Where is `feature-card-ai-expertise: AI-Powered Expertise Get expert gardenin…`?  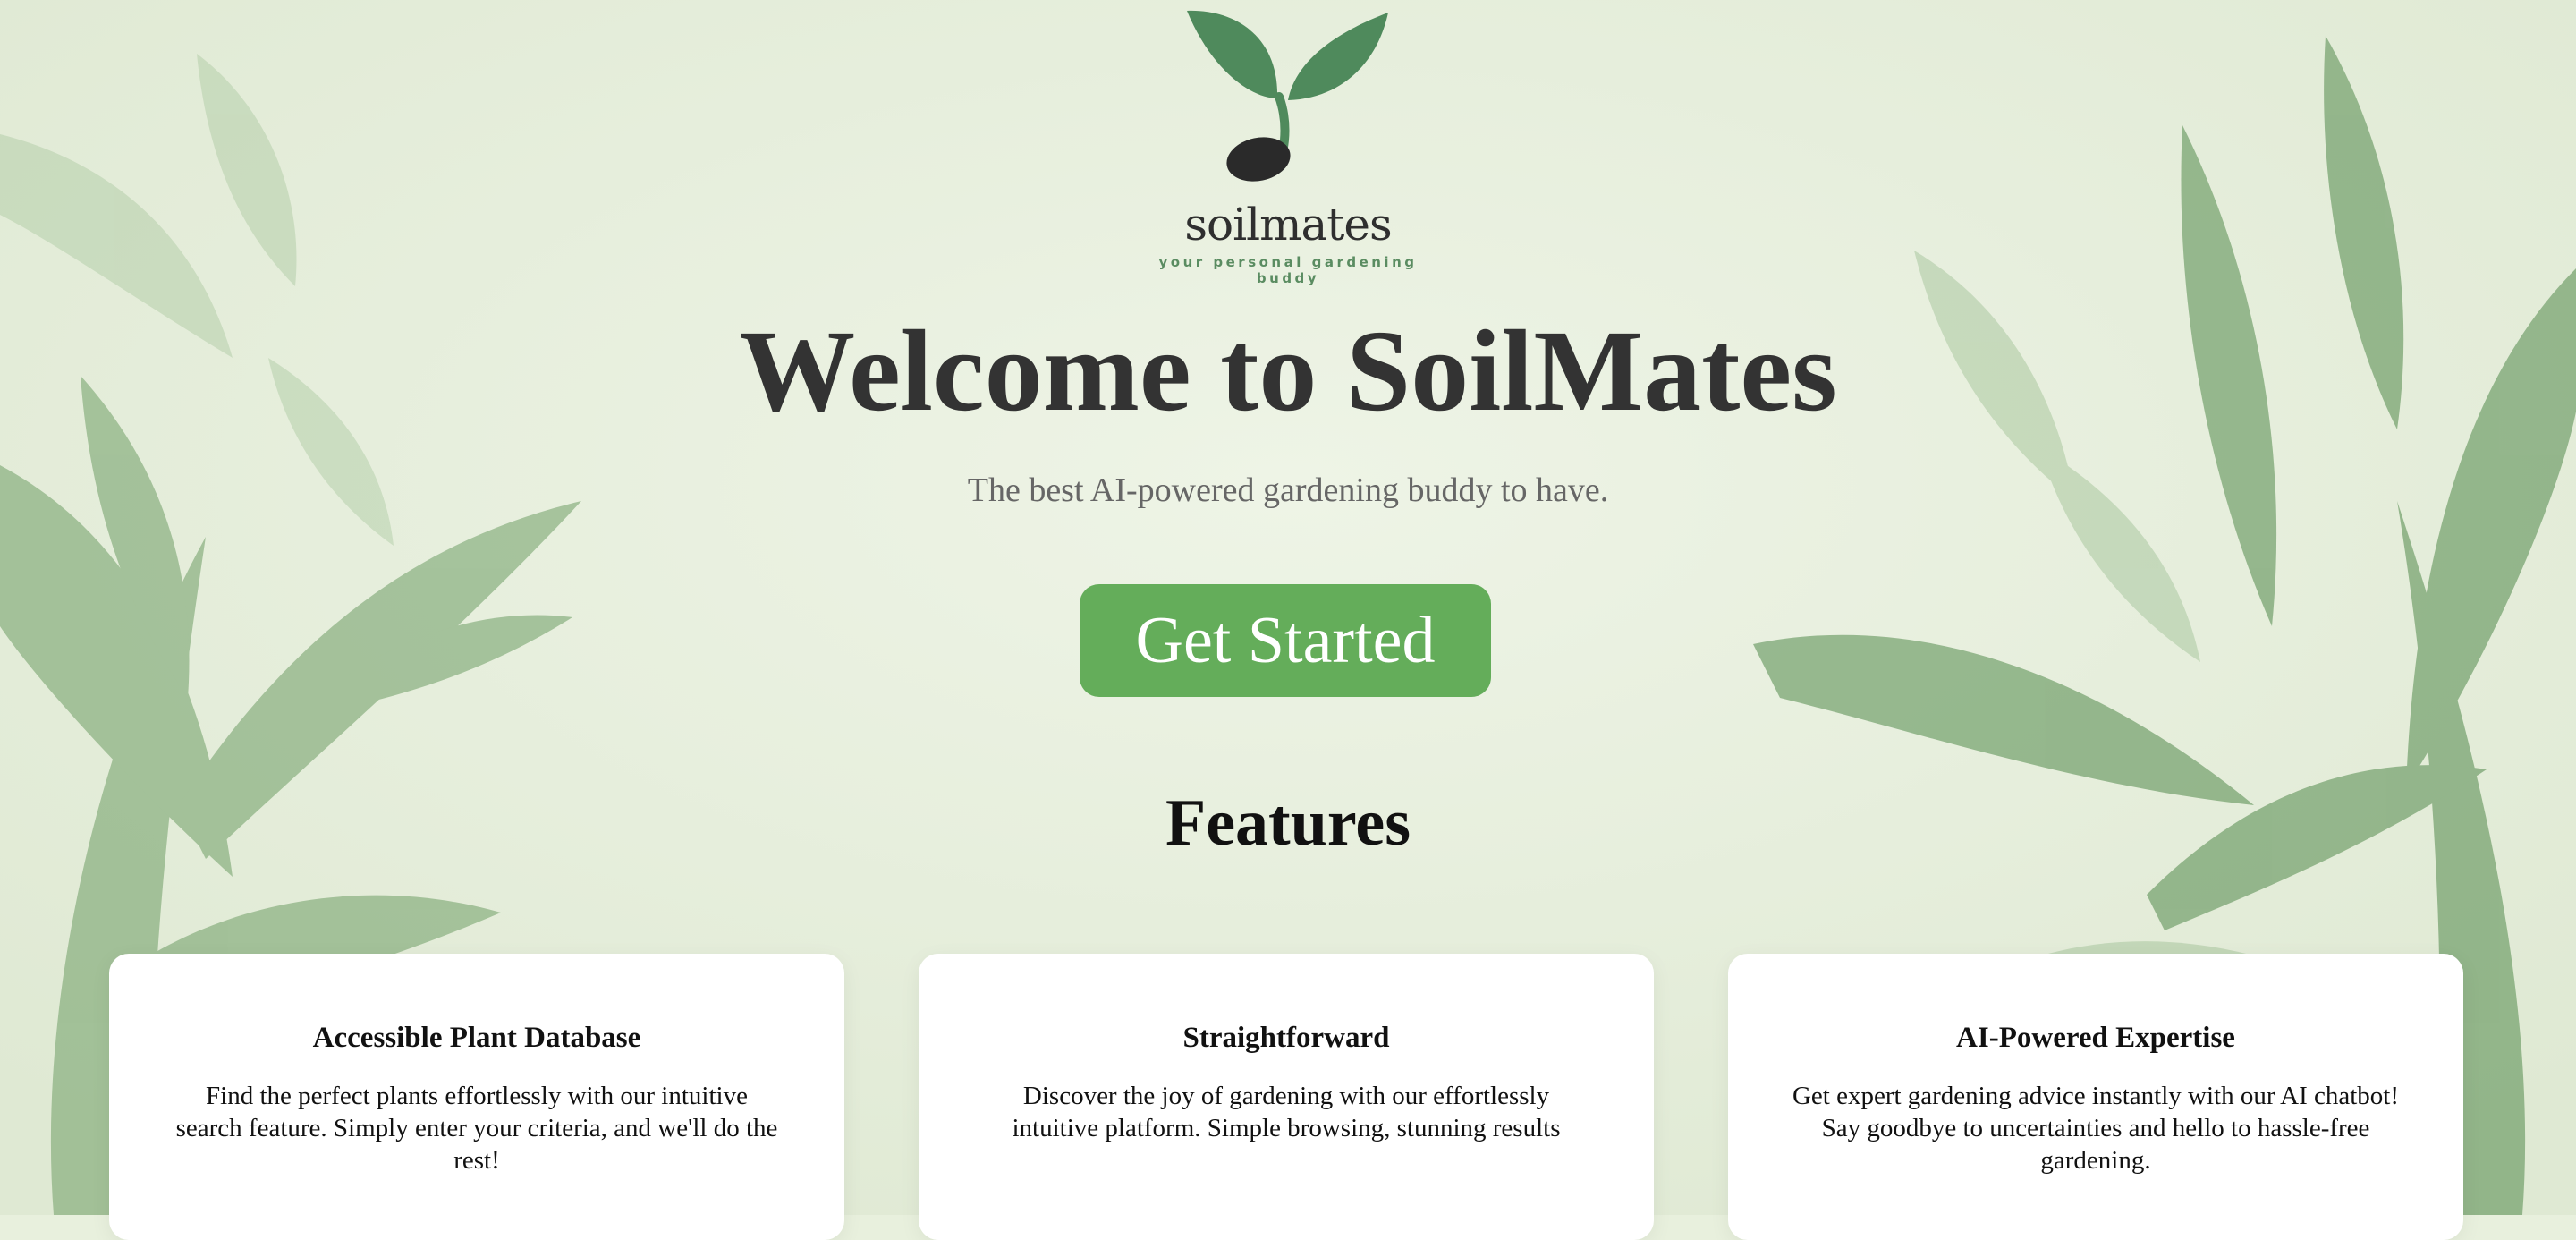 feature-card-ai-expertise: AI-Powered Expertise Get expert gardenin… is located at coordinates (2095, 1097).